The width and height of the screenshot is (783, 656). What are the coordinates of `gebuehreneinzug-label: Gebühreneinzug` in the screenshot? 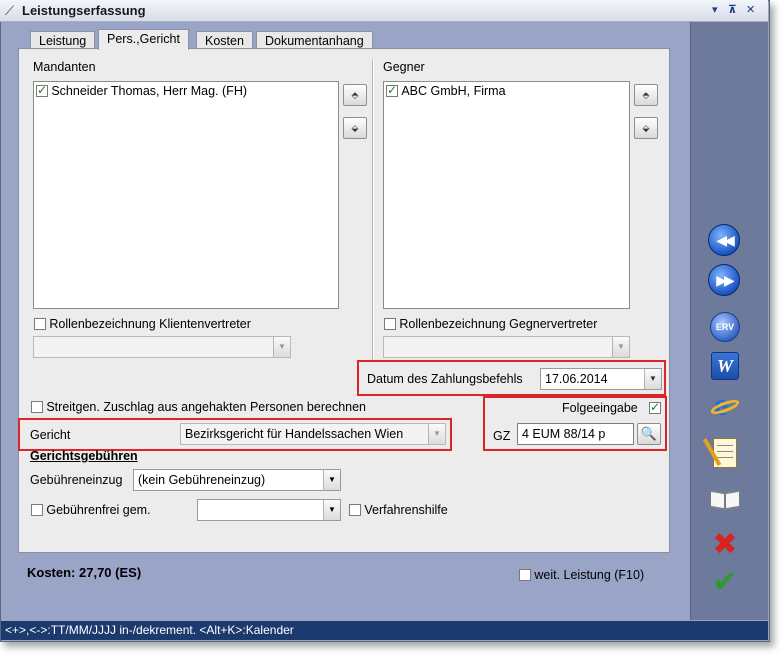 It's located at (76, 480).